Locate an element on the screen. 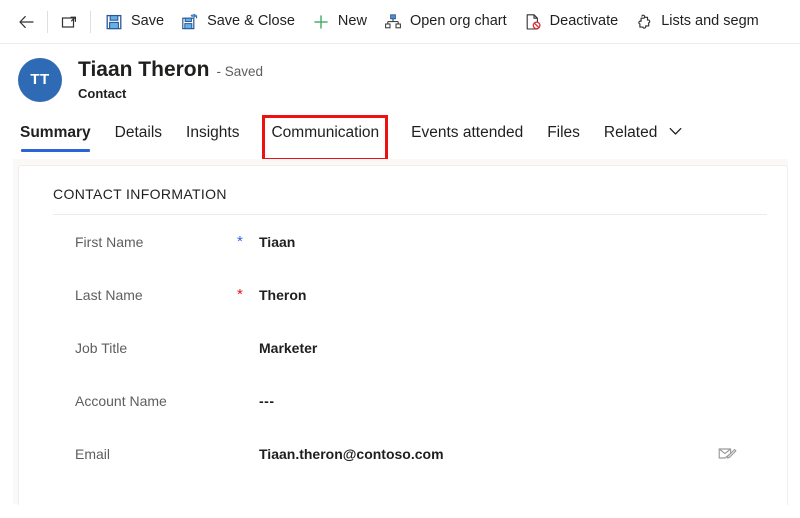 The height and width of the screenshot is (518, 800). last-name-label: Last Name is located at coordinates (109, 294).